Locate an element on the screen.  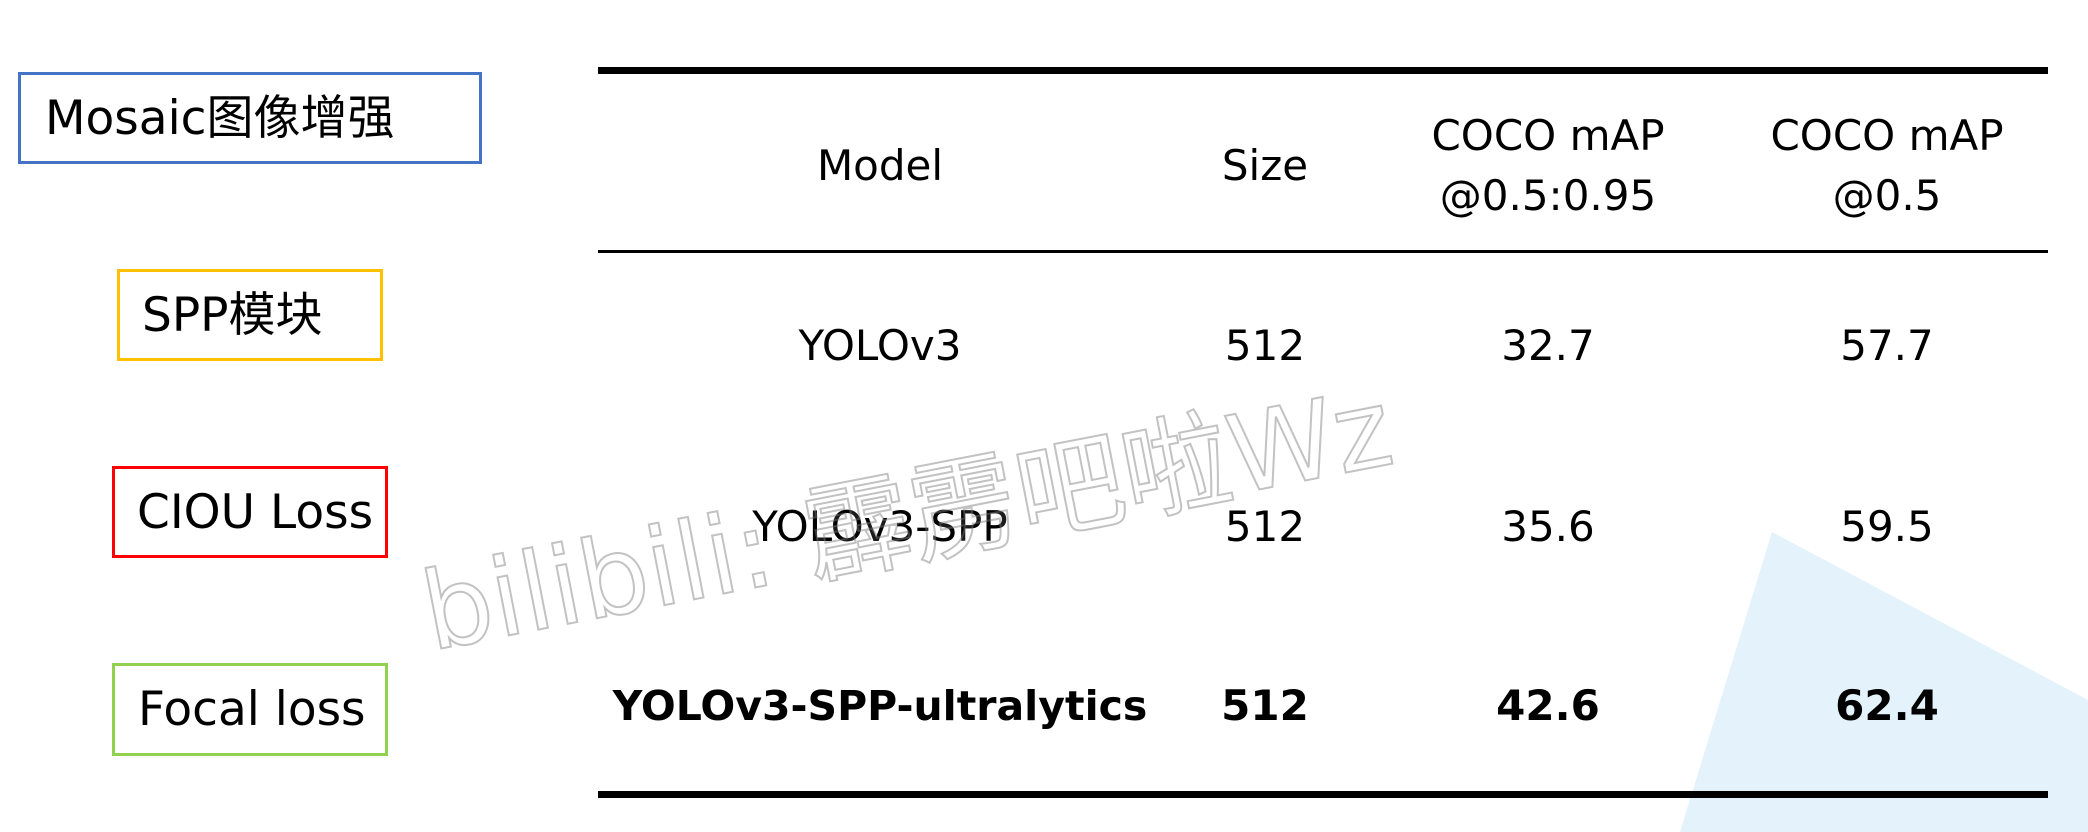
spp-tag-label: SPP模块 is located at coordinates (232, 315).